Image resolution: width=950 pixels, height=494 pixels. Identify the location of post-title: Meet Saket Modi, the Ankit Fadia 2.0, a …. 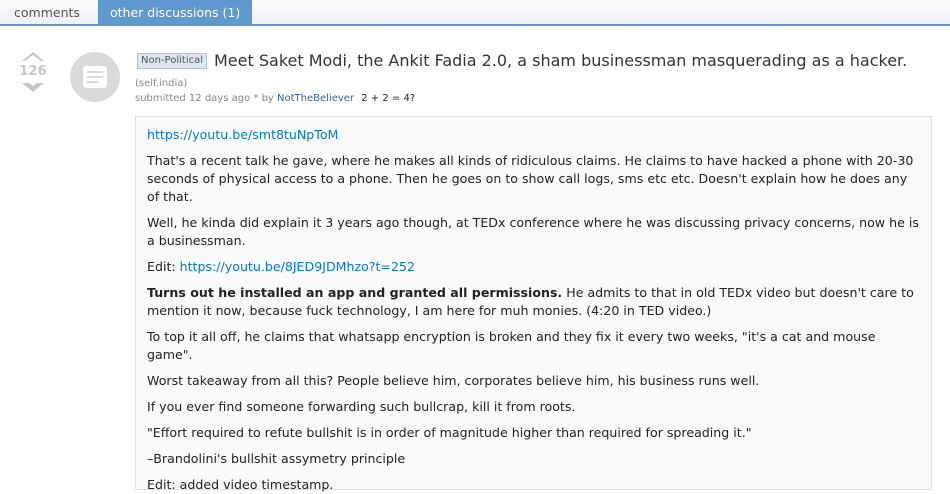
(560, 60).